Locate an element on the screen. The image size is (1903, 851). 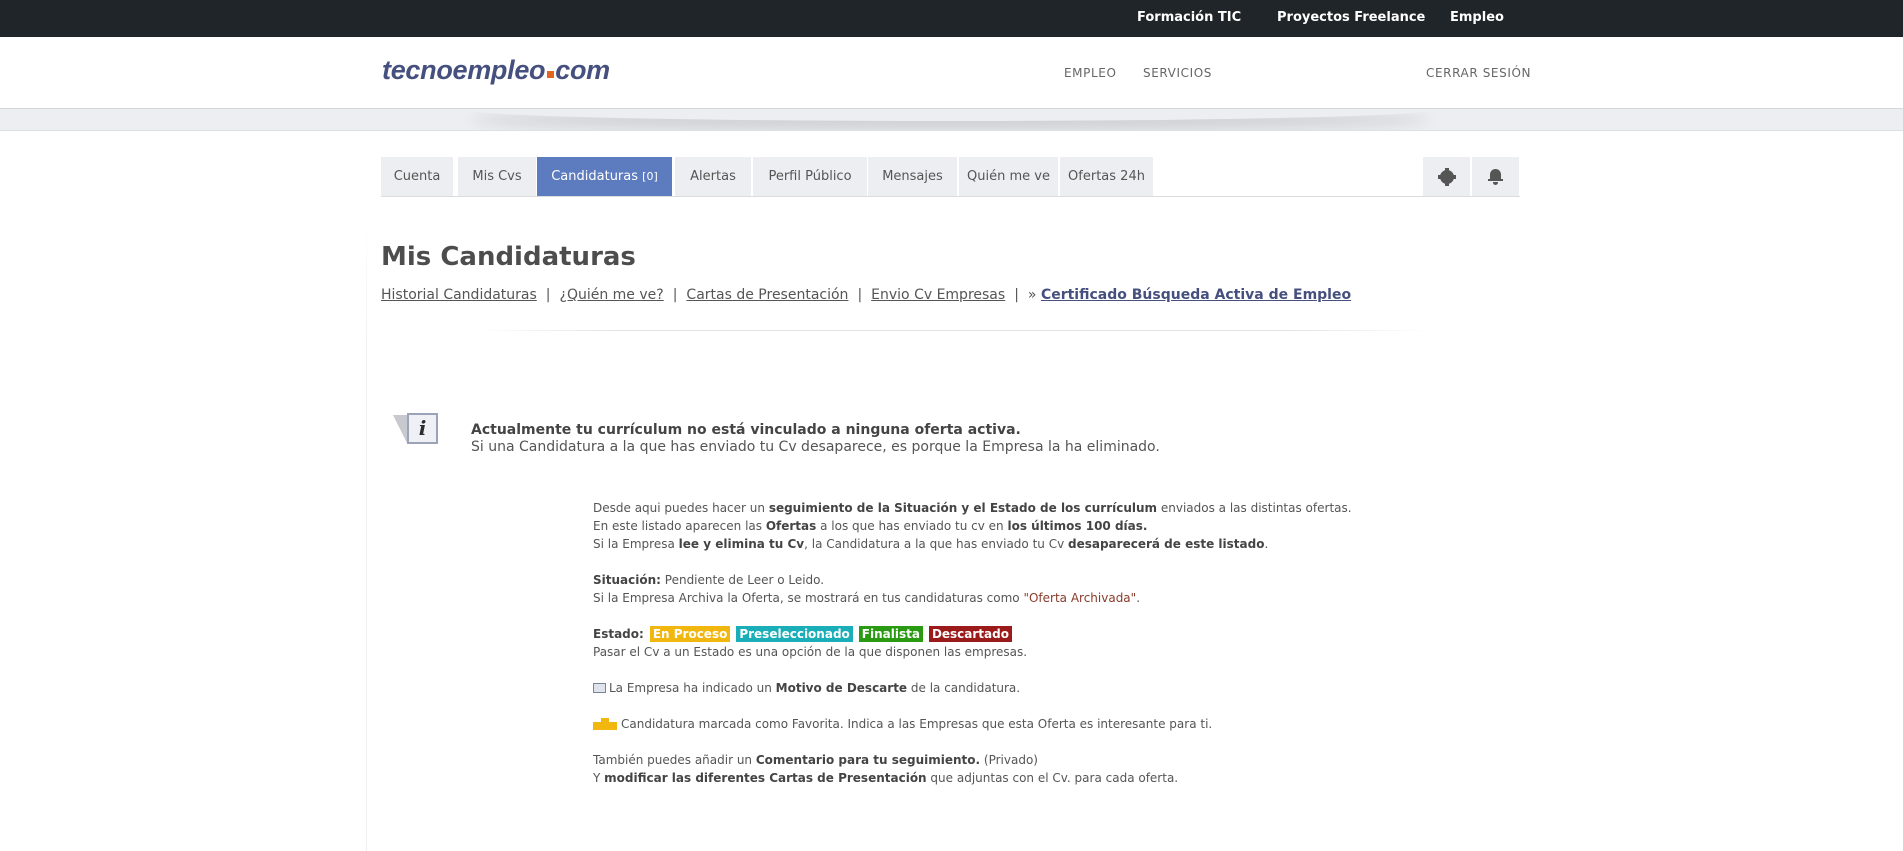
settings-button is located at coordinates (1446, 176).